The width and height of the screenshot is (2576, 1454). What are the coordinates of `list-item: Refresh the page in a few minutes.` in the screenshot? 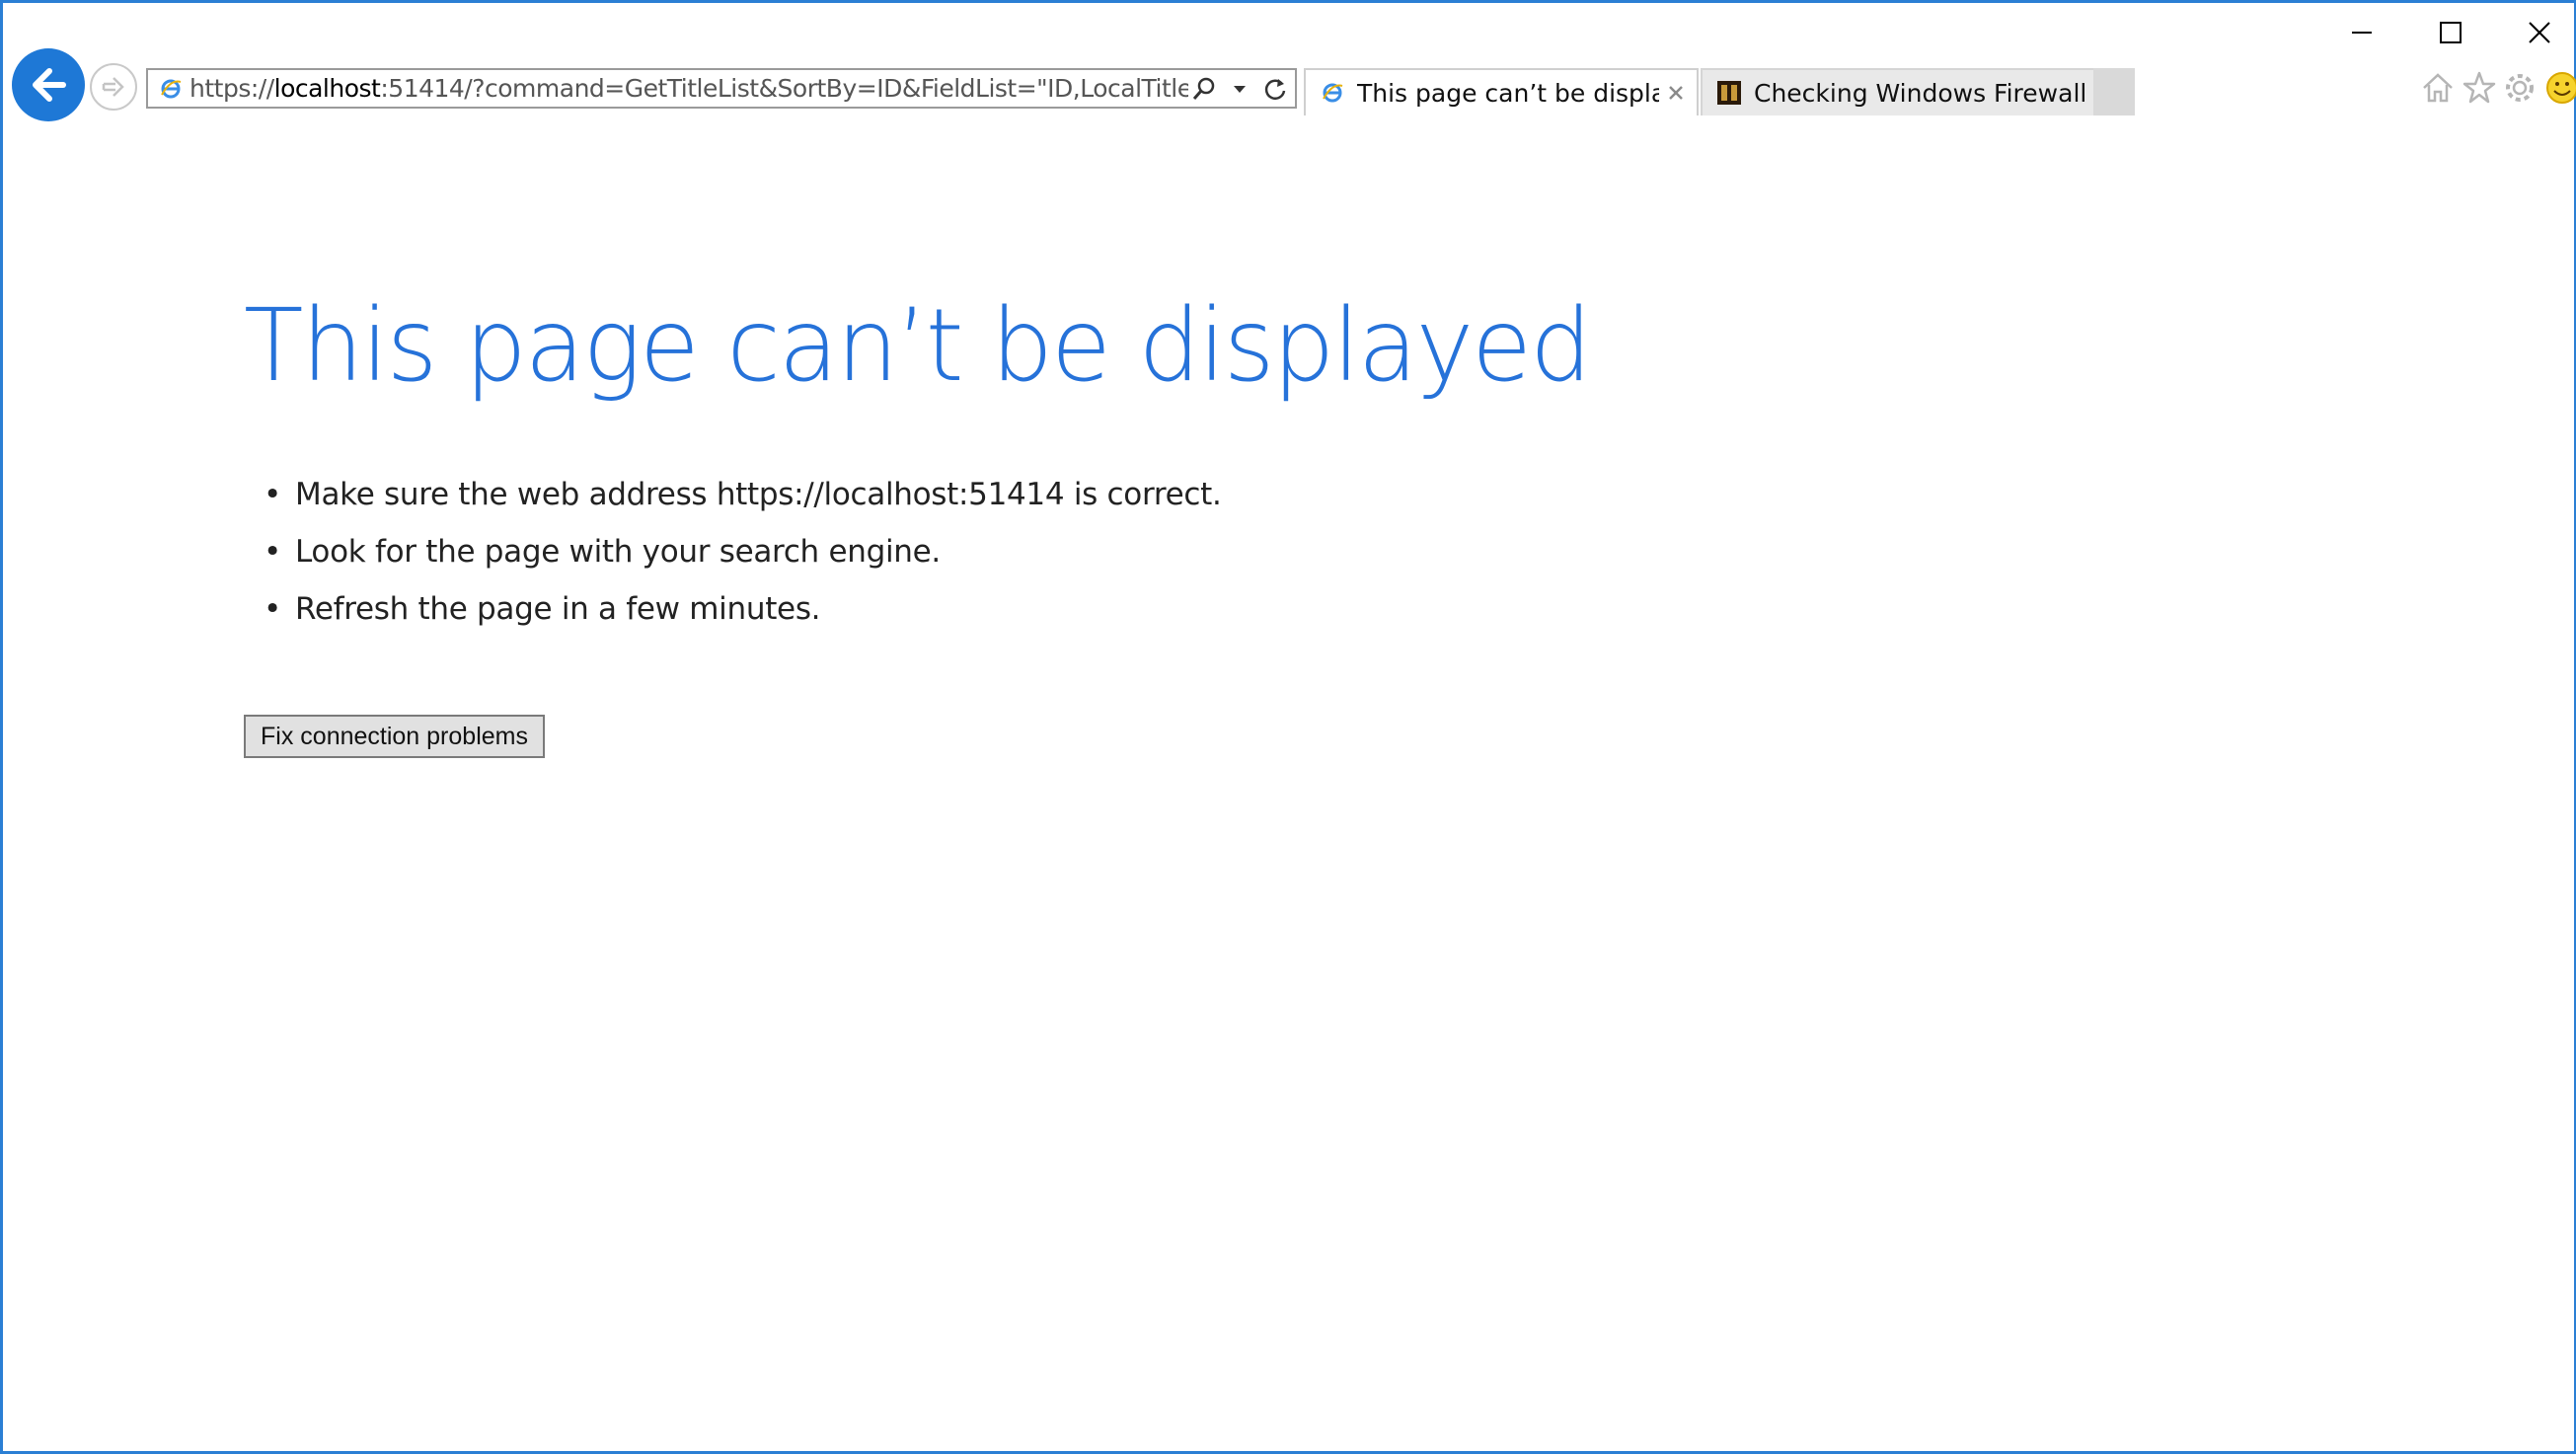 It's located at (743, 616).